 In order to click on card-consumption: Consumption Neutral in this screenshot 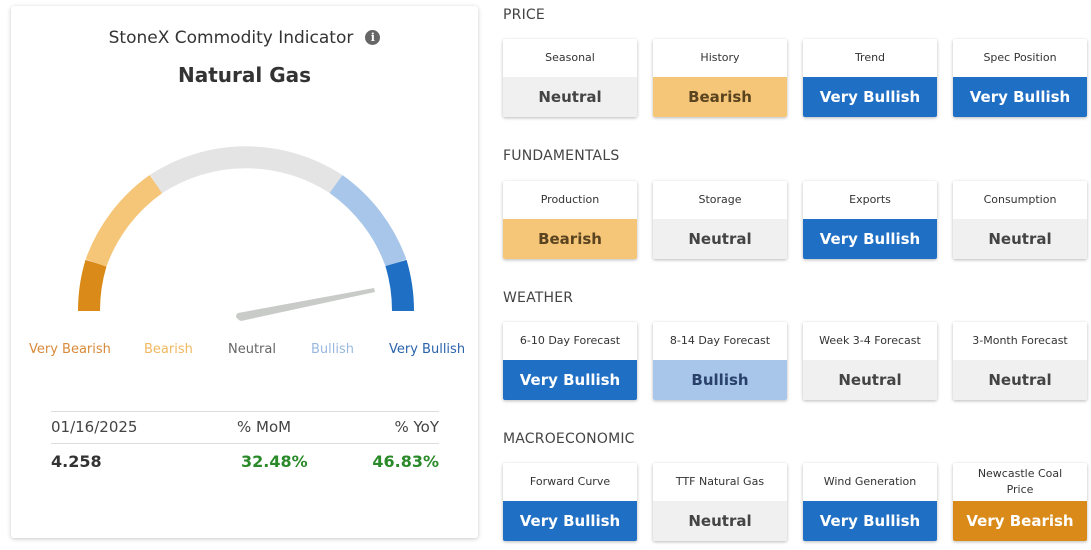, I will do `click(1020, 220)`.